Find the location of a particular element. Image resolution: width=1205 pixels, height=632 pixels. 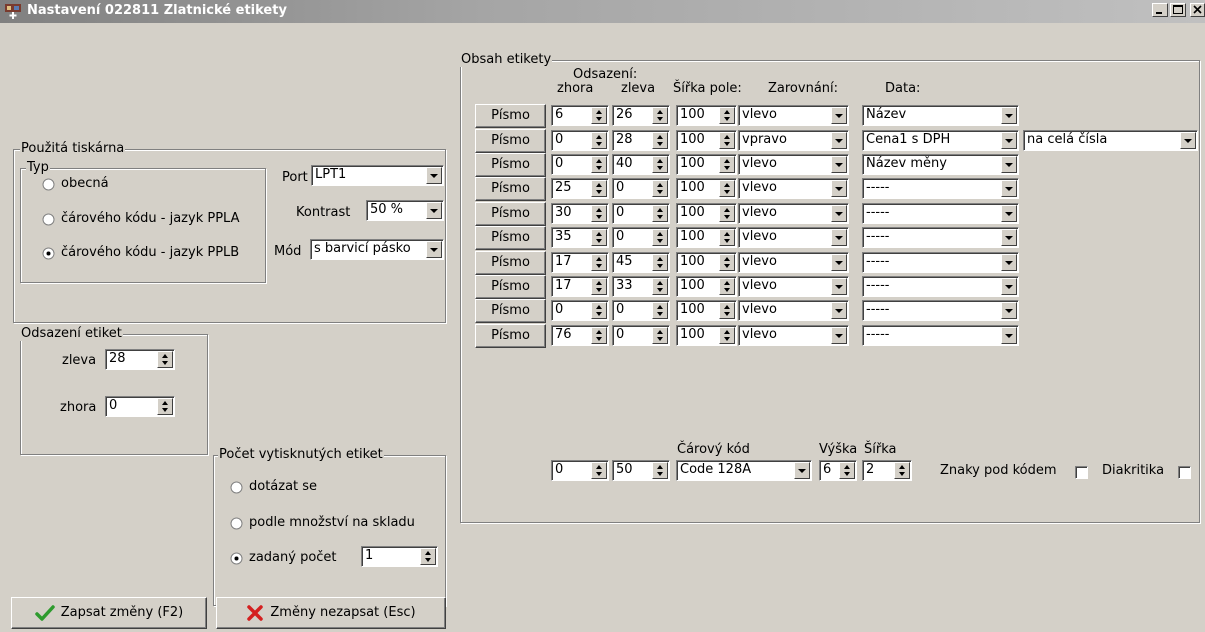

row-top-spinner: 17 is located at coordinates (580, 286).